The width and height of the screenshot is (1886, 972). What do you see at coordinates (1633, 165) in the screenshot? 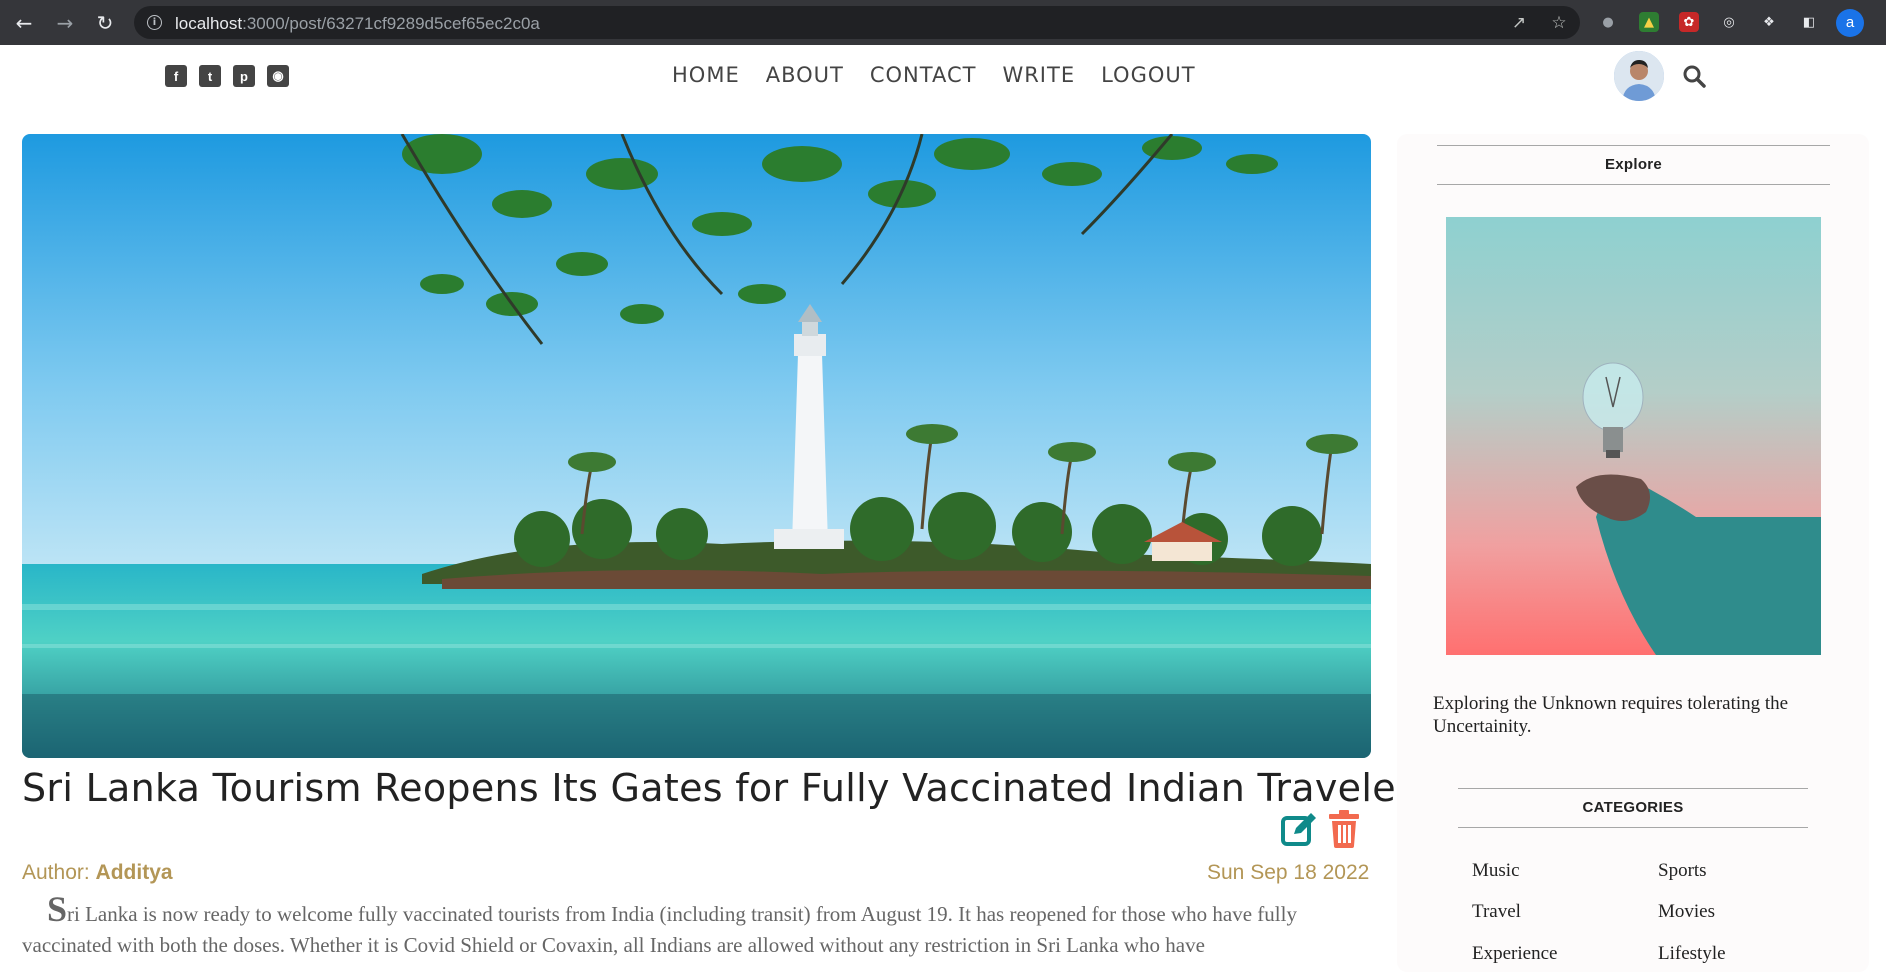
I see `explore-title: Explore` at bounding box center [1633, 165].